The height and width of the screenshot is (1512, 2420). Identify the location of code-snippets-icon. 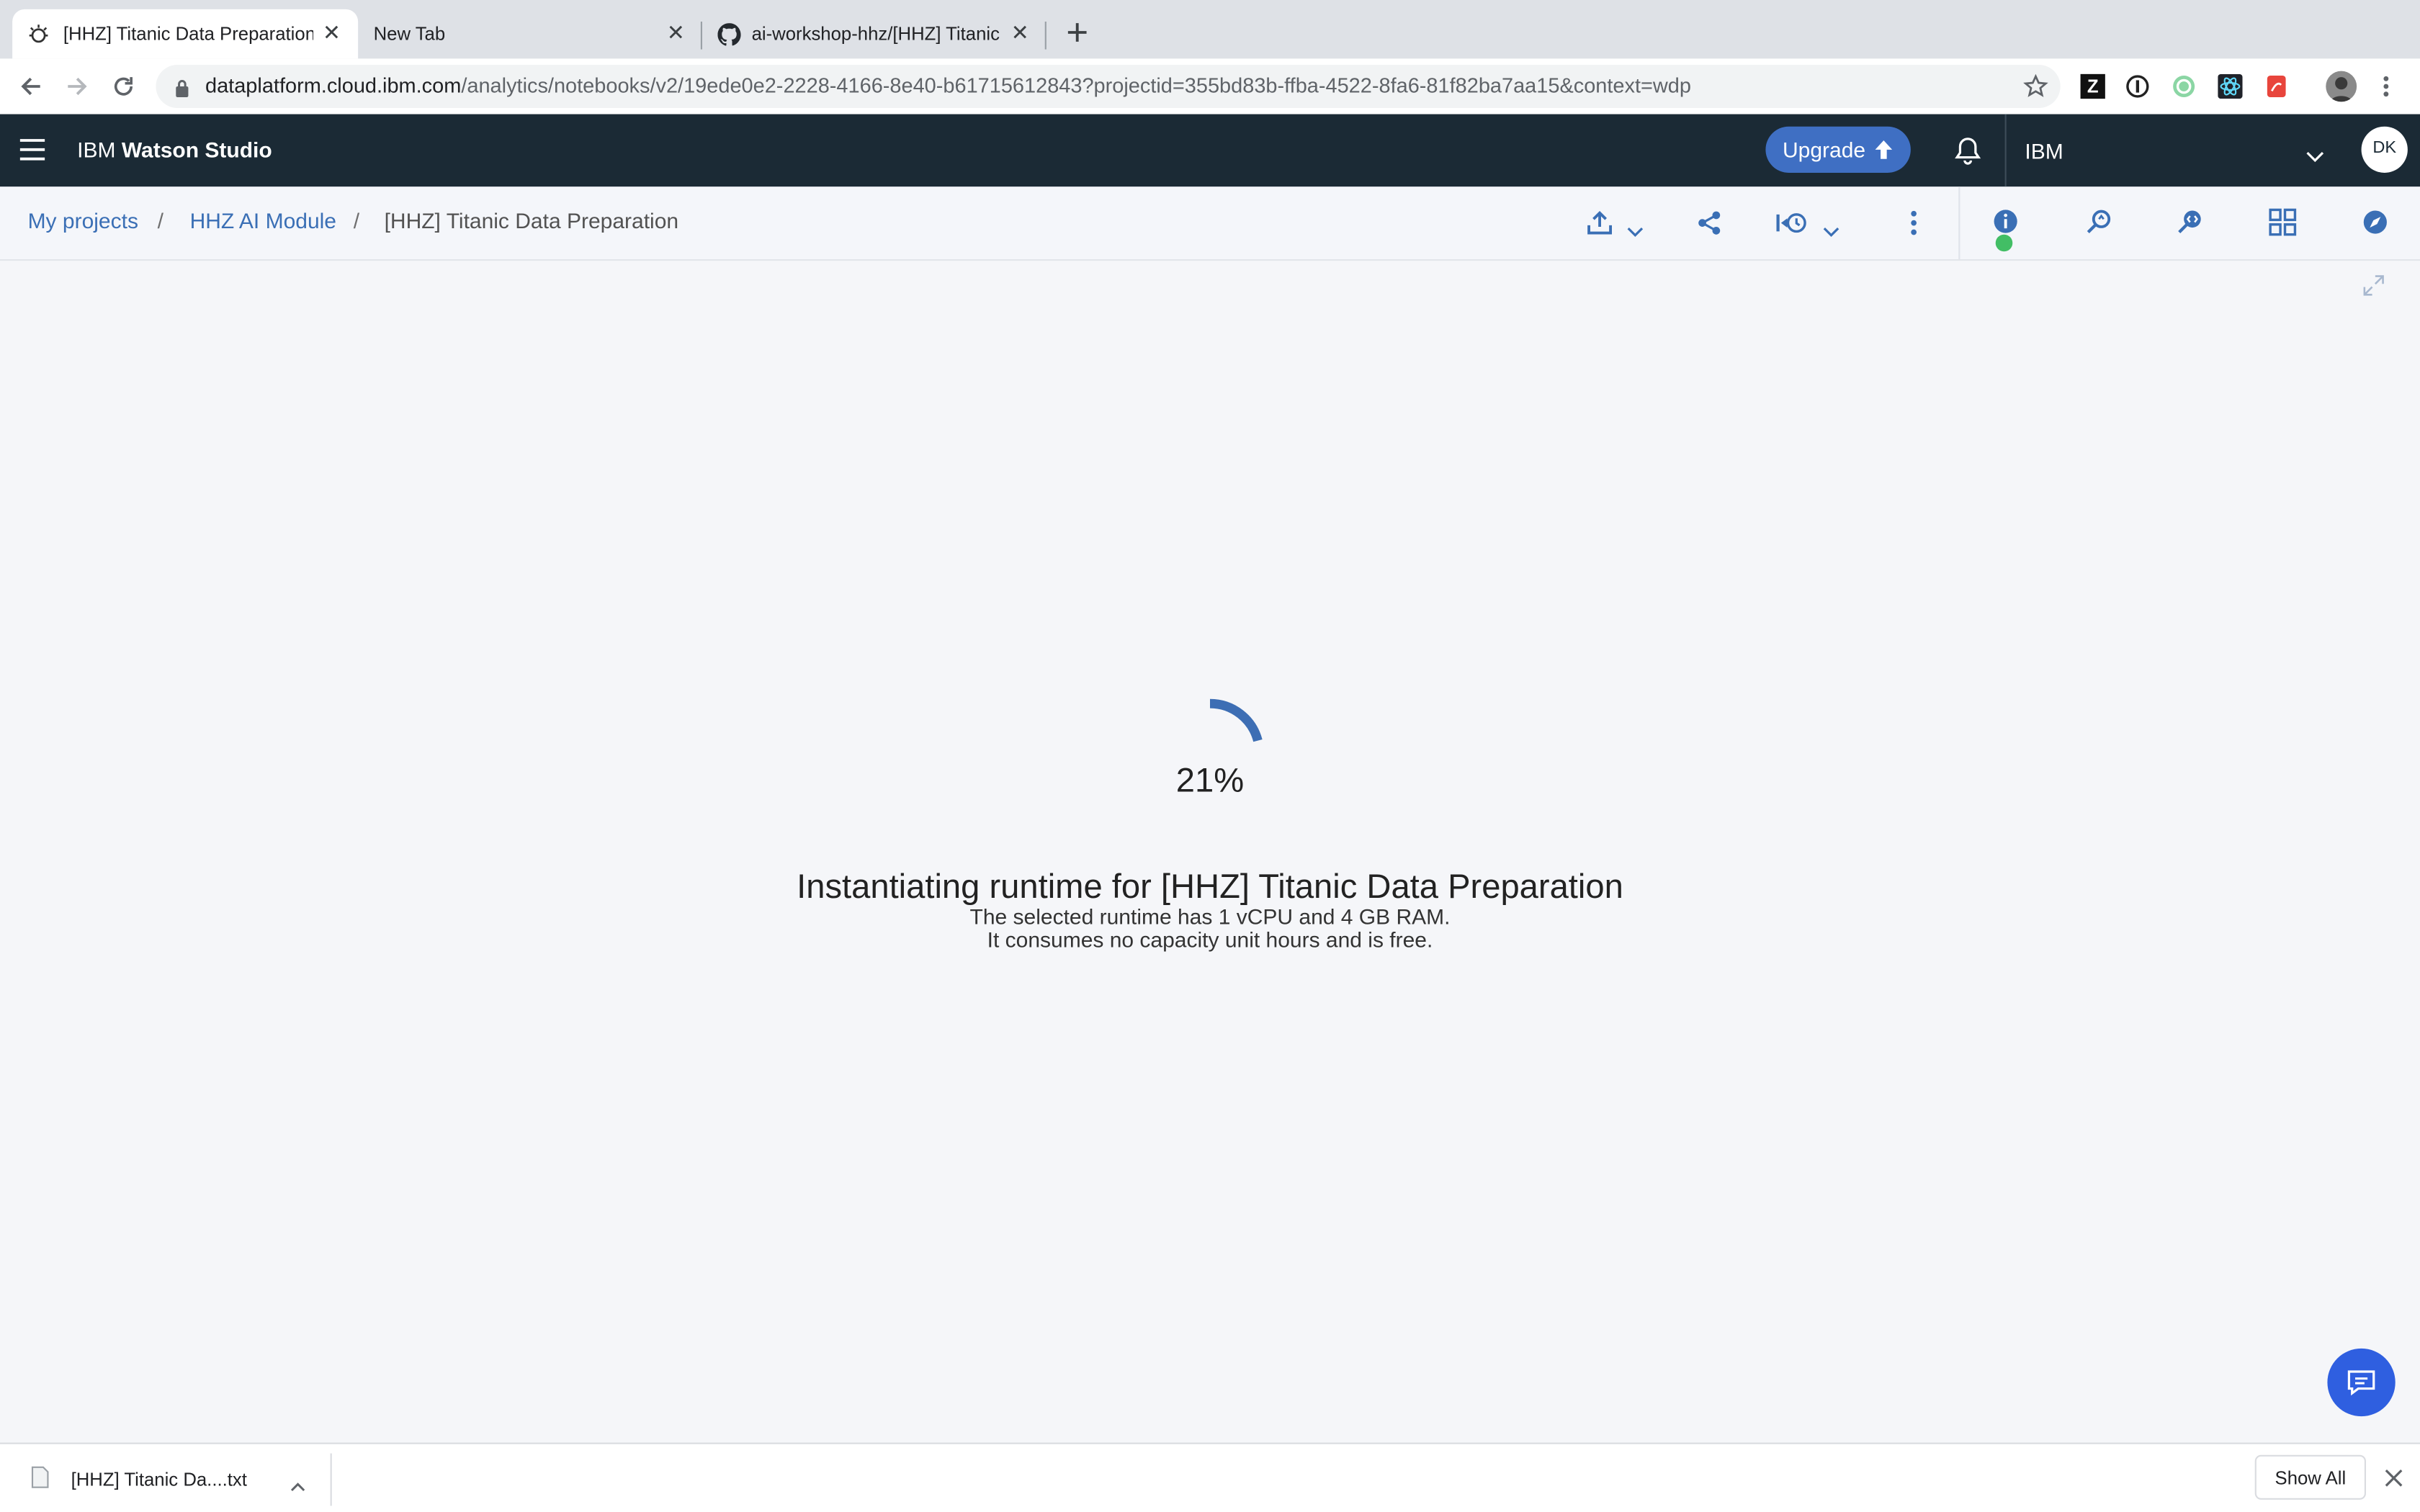
(2190, 222).